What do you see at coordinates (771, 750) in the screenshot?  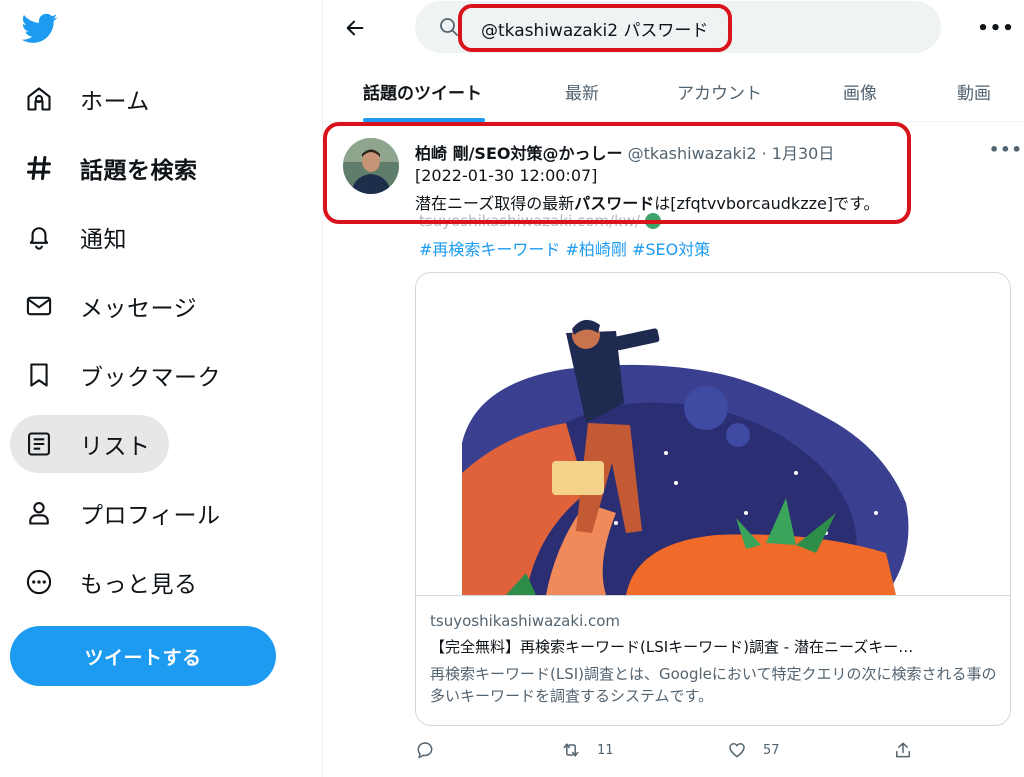 I see `like-count: 57` at bounding box center [771, 750].